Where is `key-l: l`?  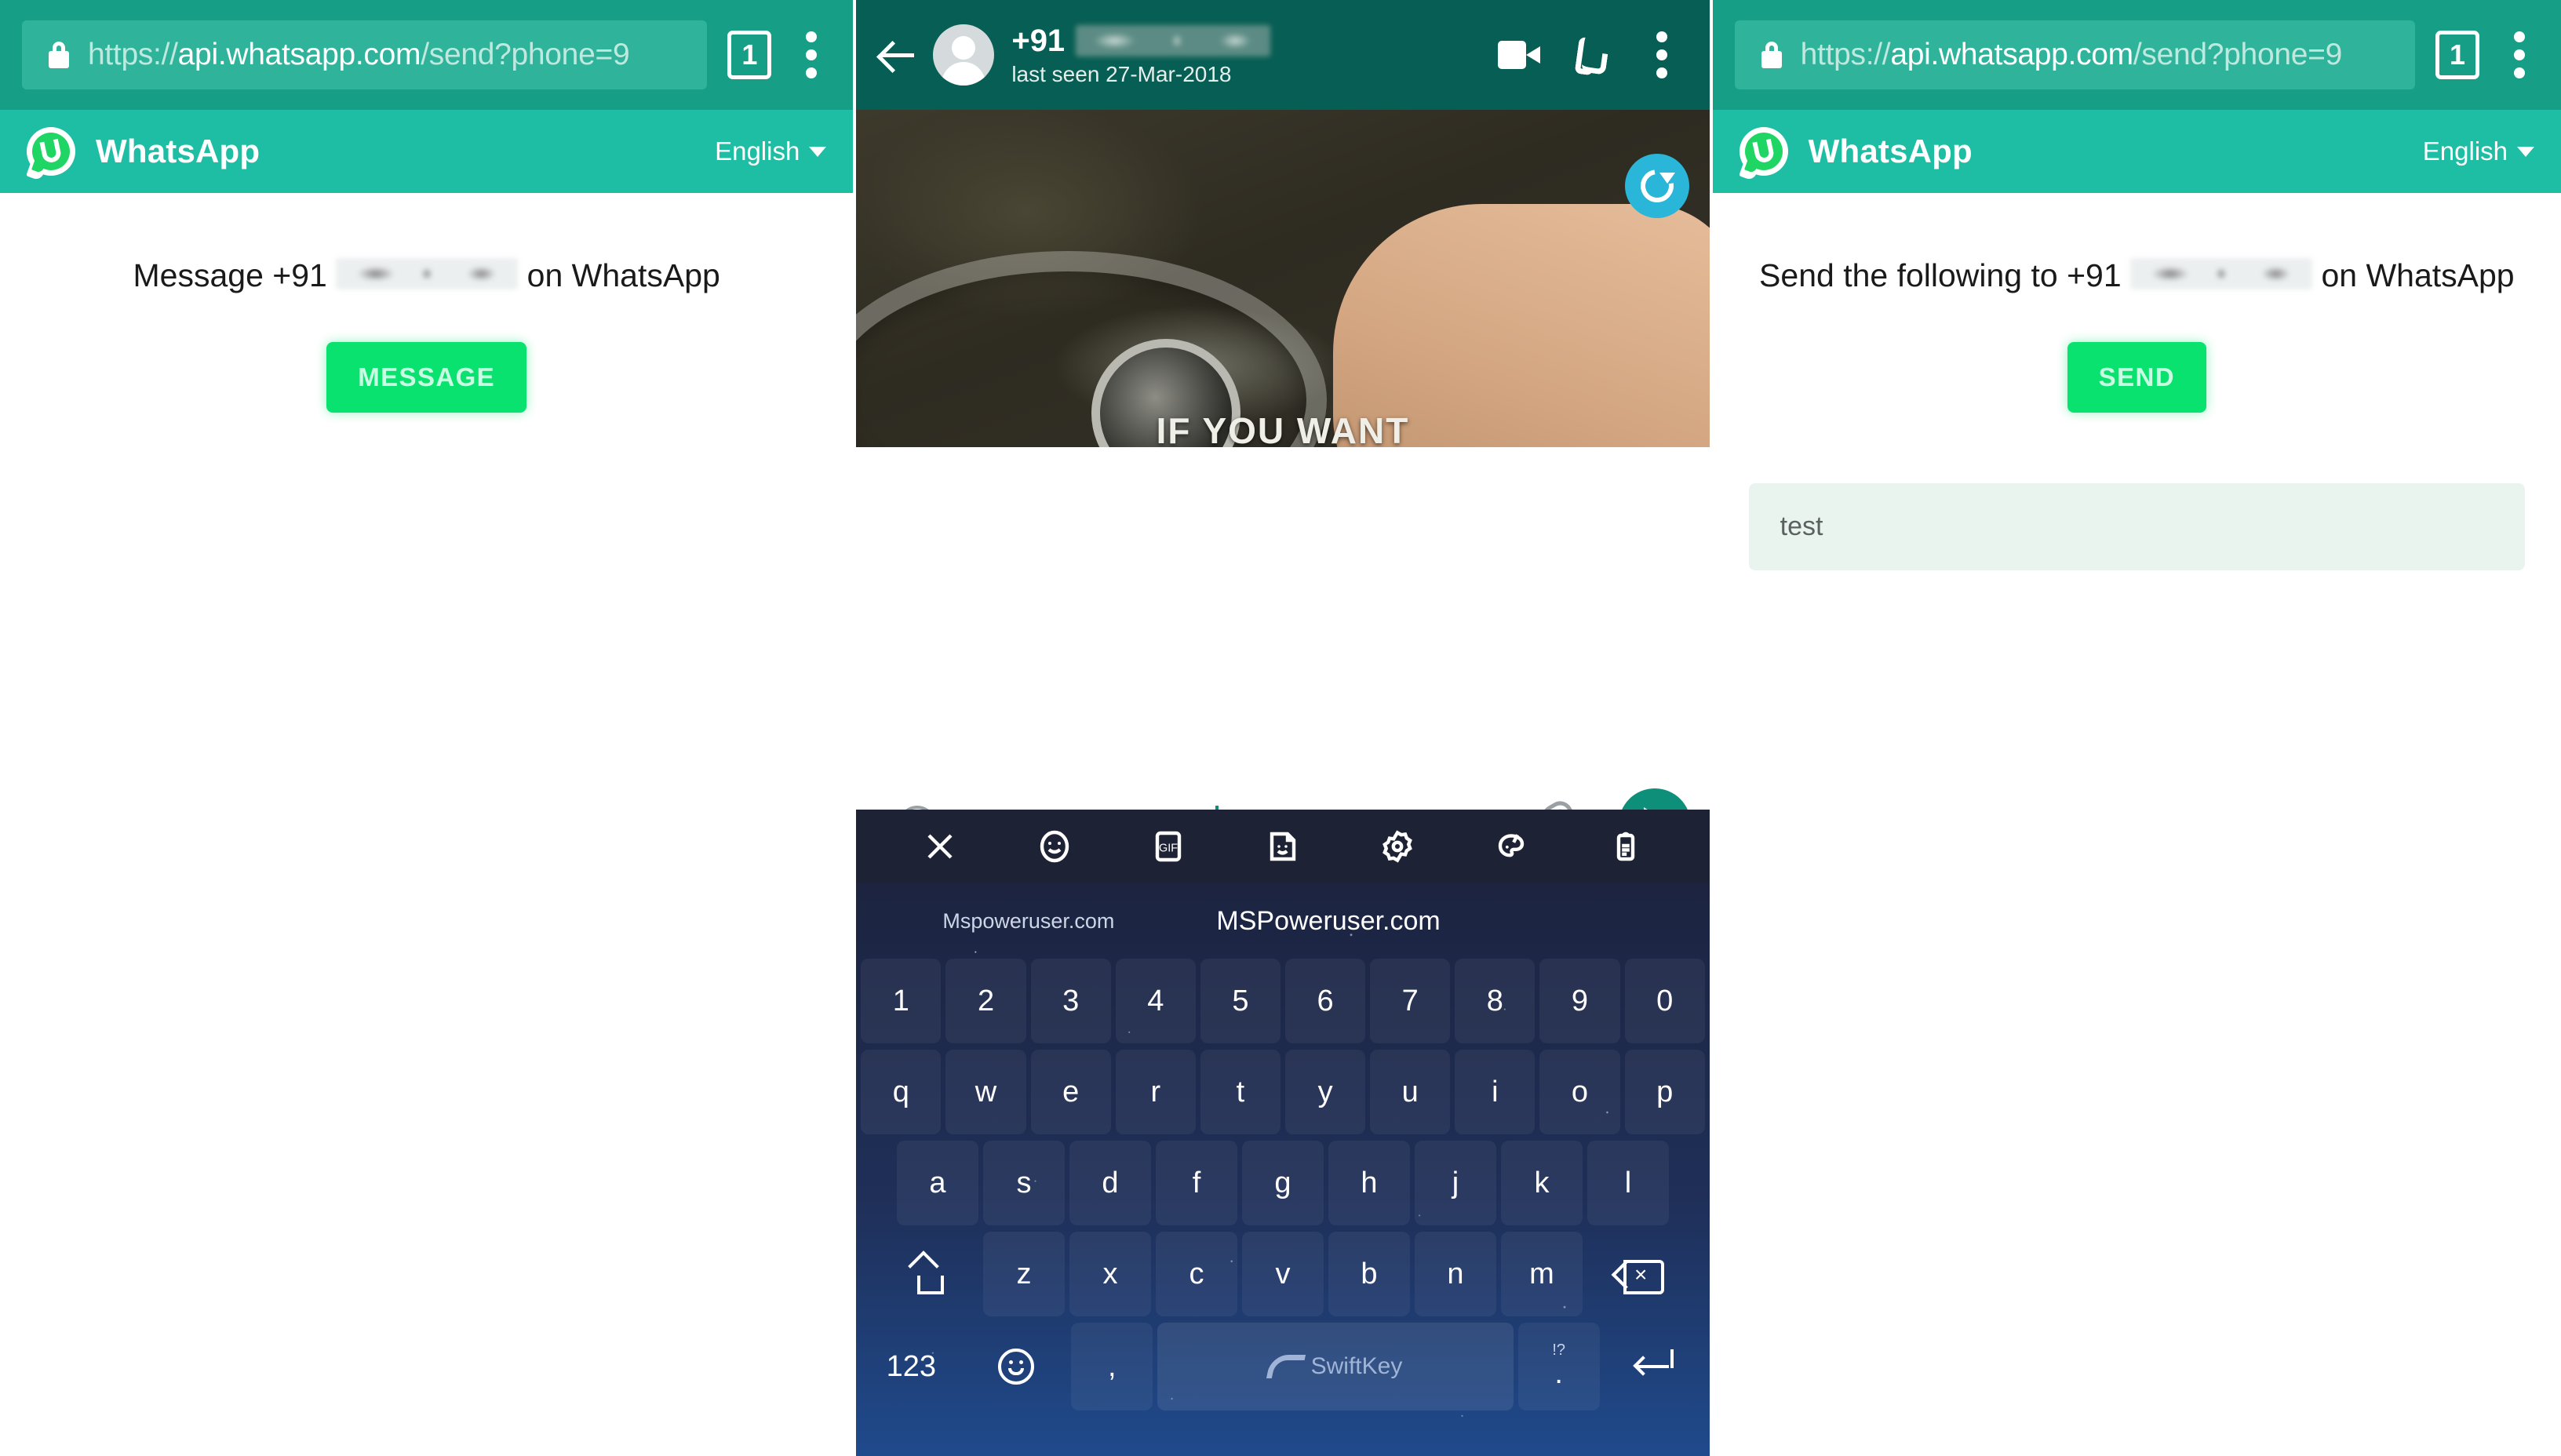 key-l: l is located at coordinates (1628, 1183).